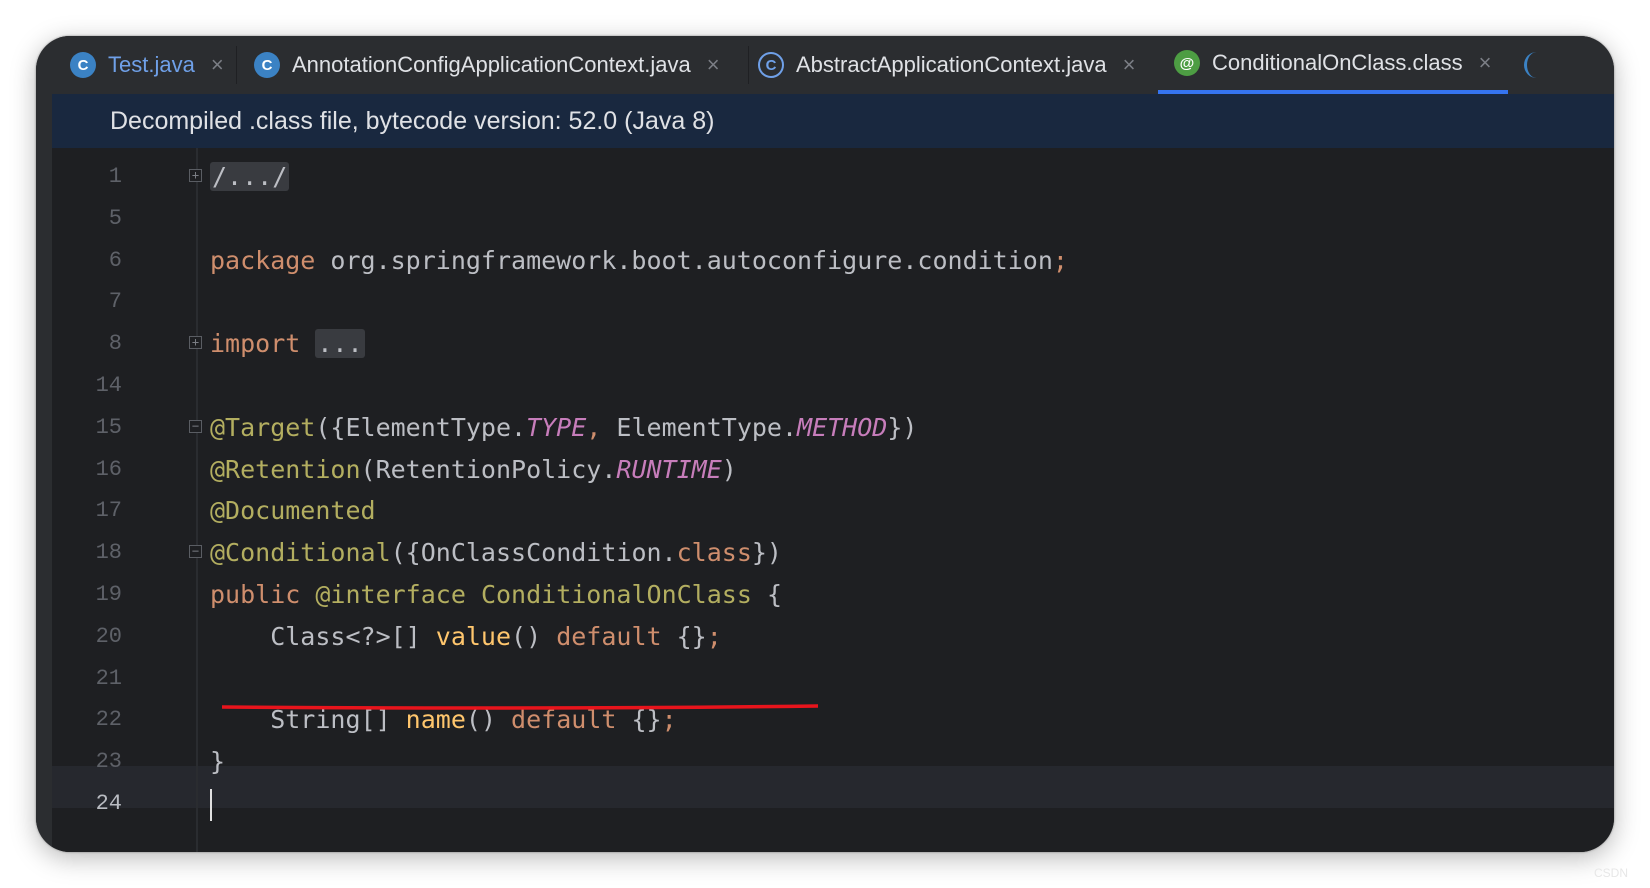 Image resolution: width=1650 pixels, height=888 pixels. Describe the element at coordinates (115, 344) in the screenshot. I see `line-number: 8` at that location.